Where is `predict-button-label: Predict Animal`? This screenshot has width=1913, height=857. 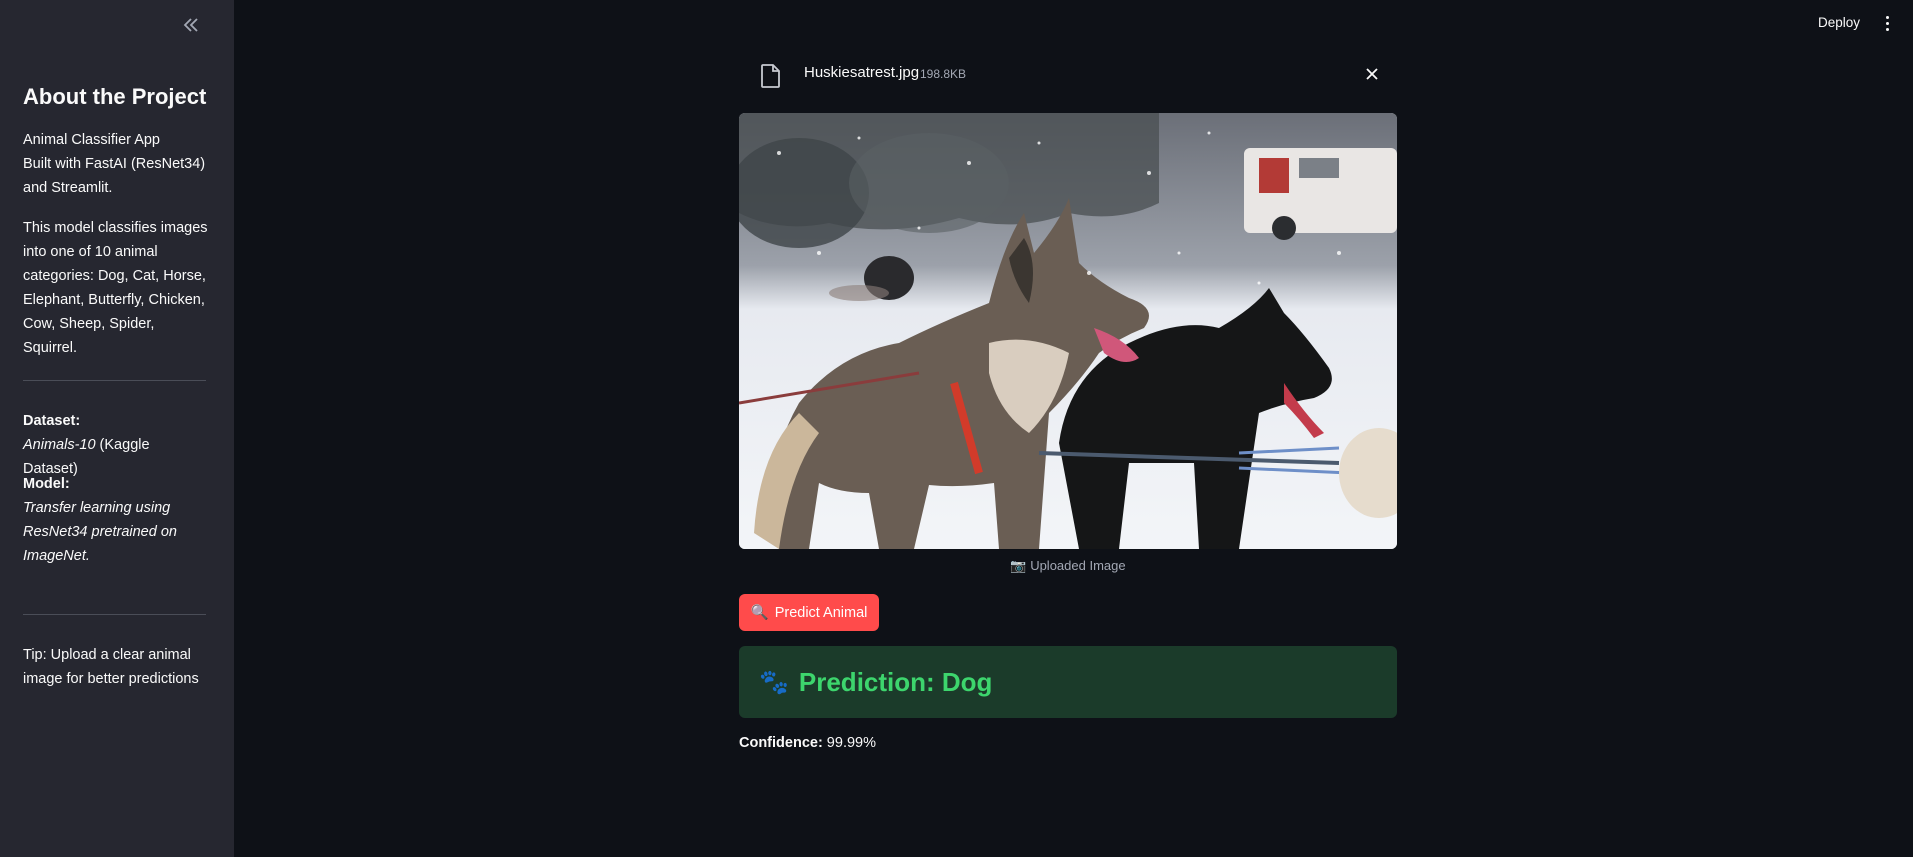
predict-button-label: Predict Animal is located at coordinates (821, 612).